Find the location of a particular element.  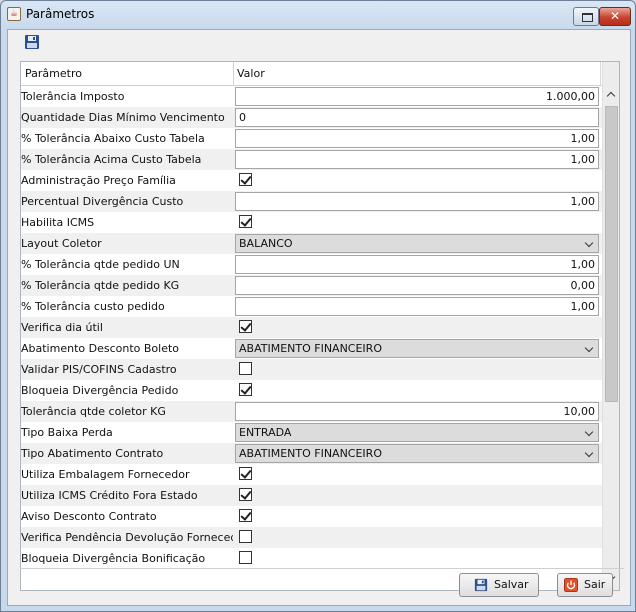

table-header: Parâmetro Valor is located at coordinates (311, 74).